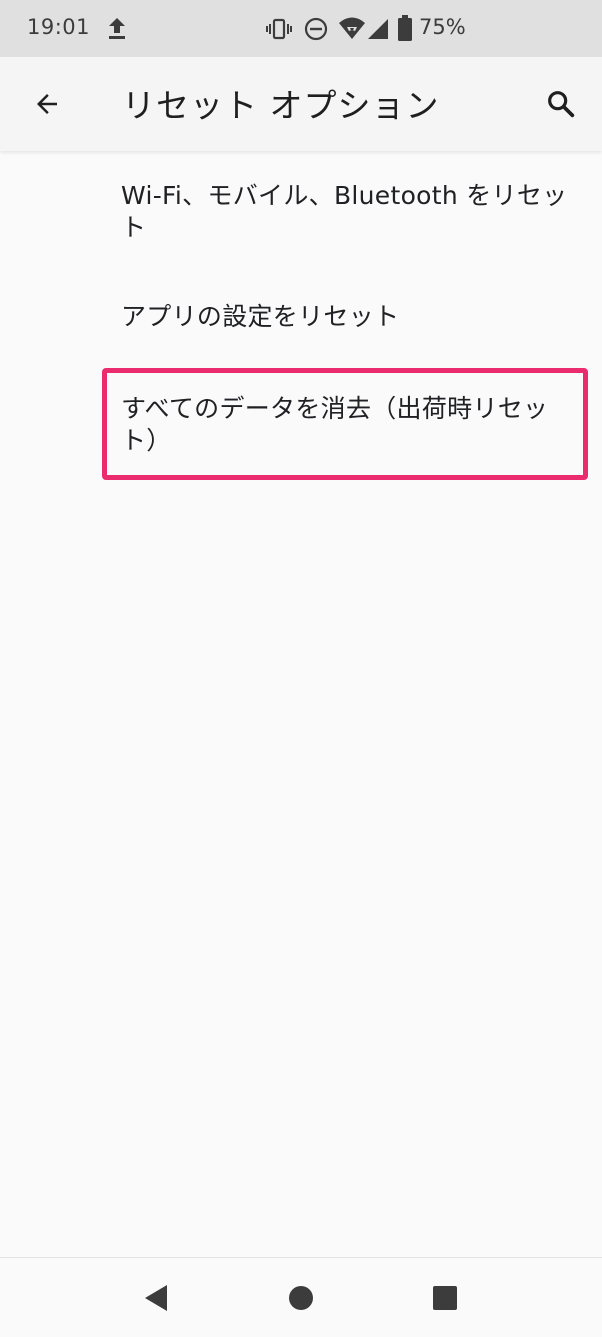  Describe the element at coordinates (156, 1298) in the screenshot. I see `nav-back-icon` at that location.